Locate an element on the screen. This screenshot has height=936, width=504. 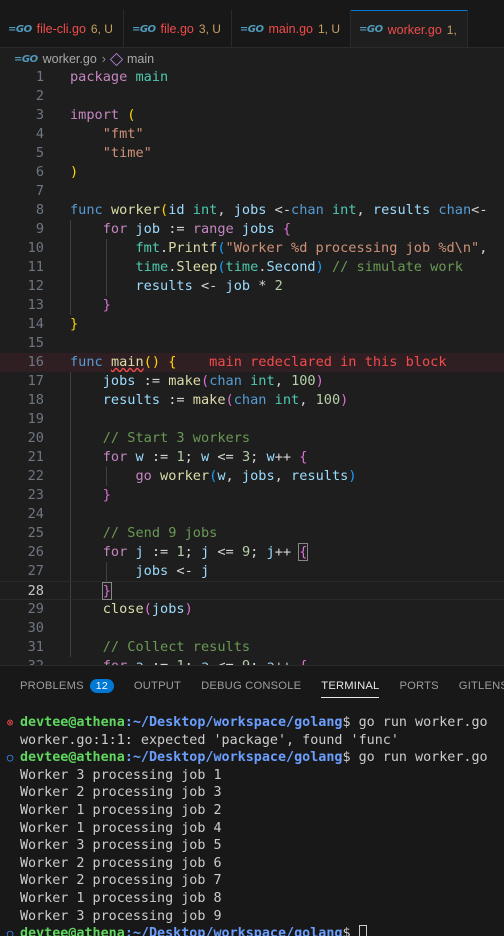
tab-status: 1, U is located at coordinates (328, 29).